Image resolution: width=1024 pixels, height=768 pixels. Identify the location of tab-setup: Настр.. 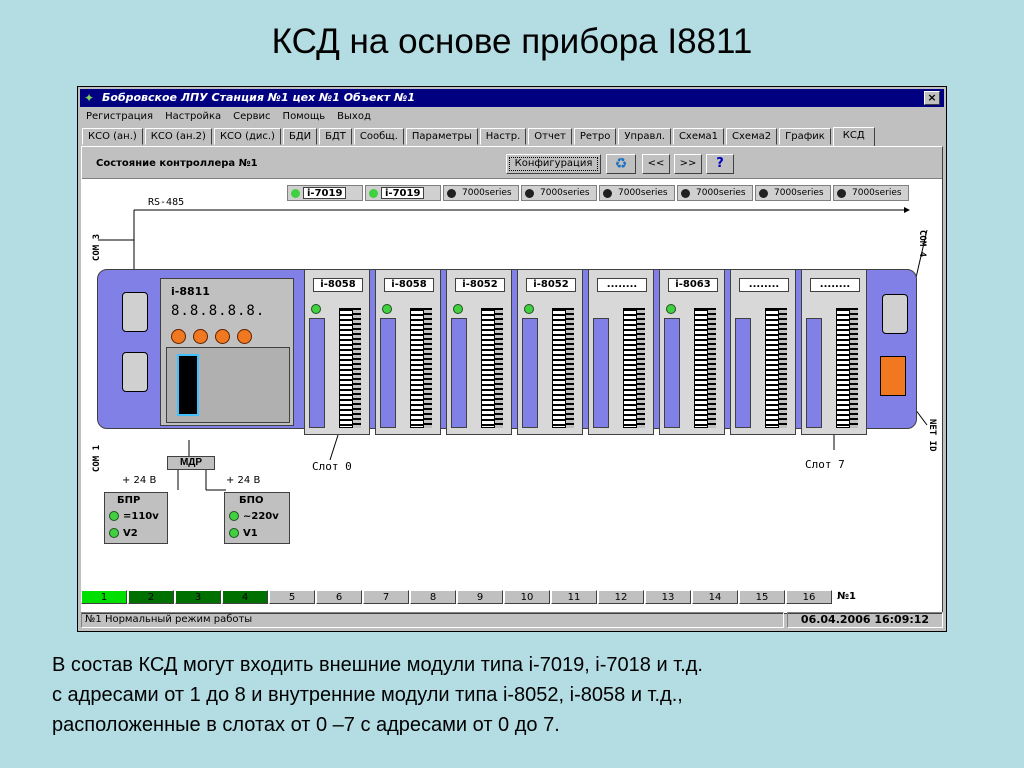
(503, 136).